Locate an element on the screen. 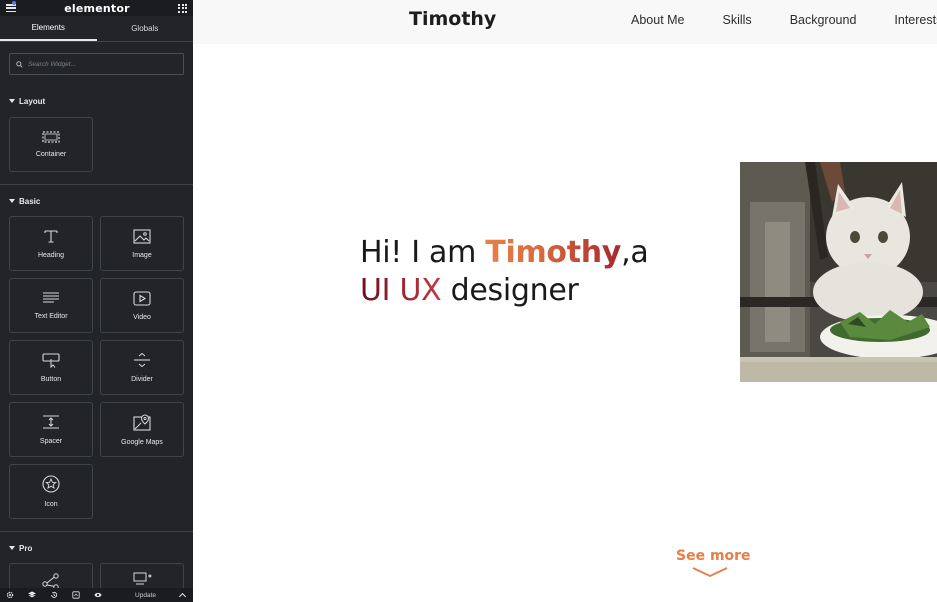  elementor-logo: elementor is located at coordinates (97, 8).